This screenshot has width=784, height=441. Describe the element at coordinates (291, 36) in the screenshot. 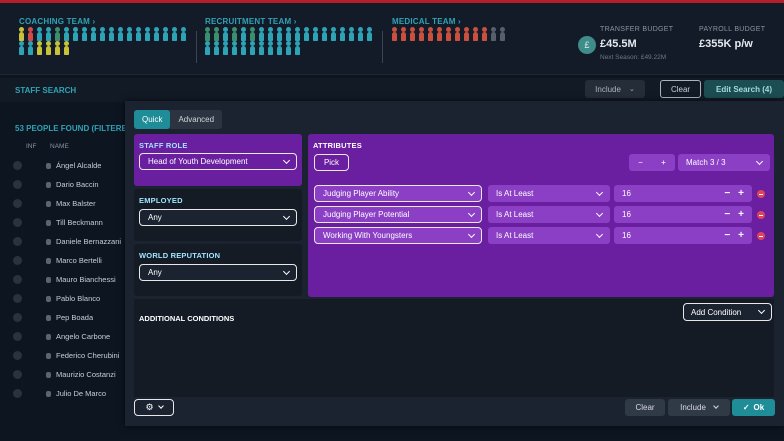

I see `recruitment-team: RECRUITMENT TEAM ›` at that location.